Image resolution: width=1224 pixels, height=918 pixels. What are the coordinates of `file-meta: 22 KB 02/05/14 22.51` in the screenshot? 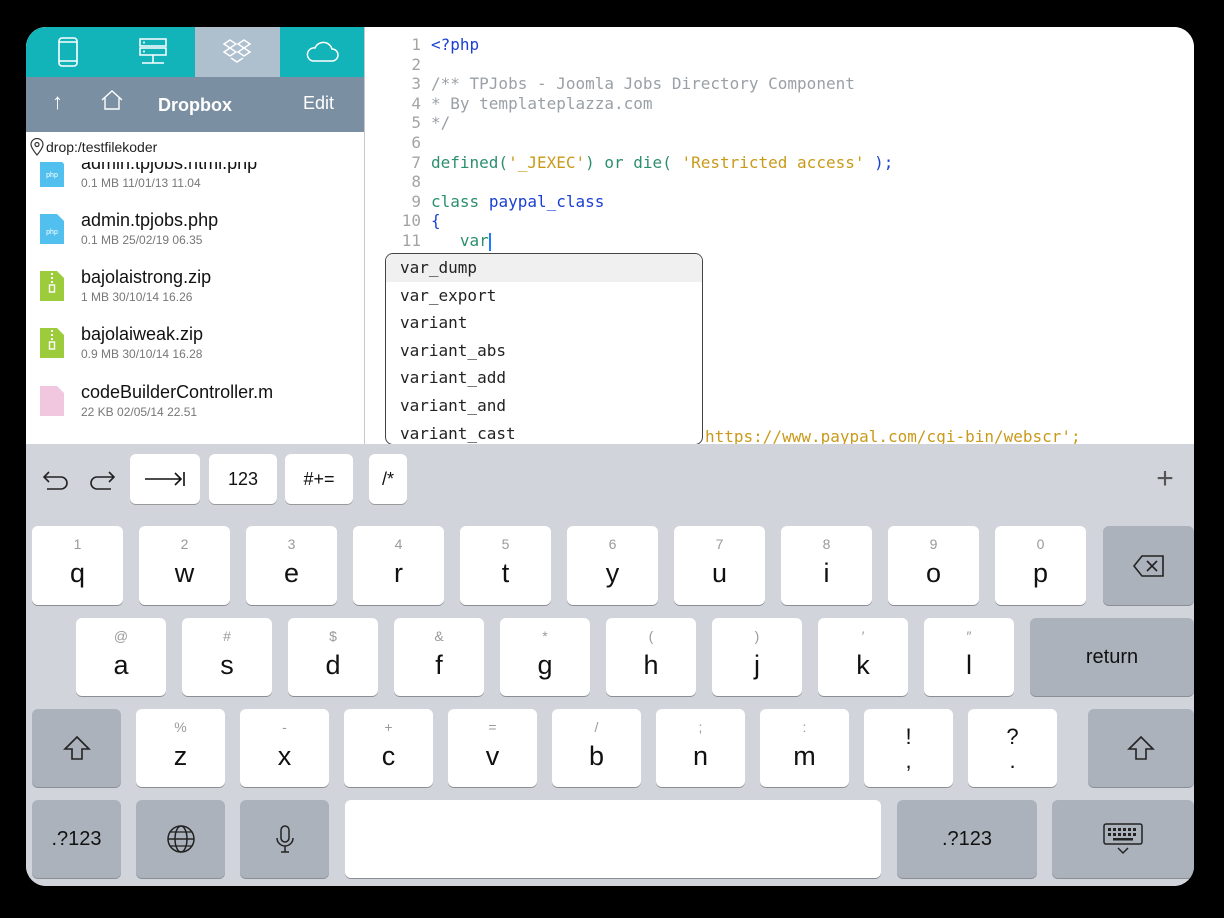 It's located at (139, 412).